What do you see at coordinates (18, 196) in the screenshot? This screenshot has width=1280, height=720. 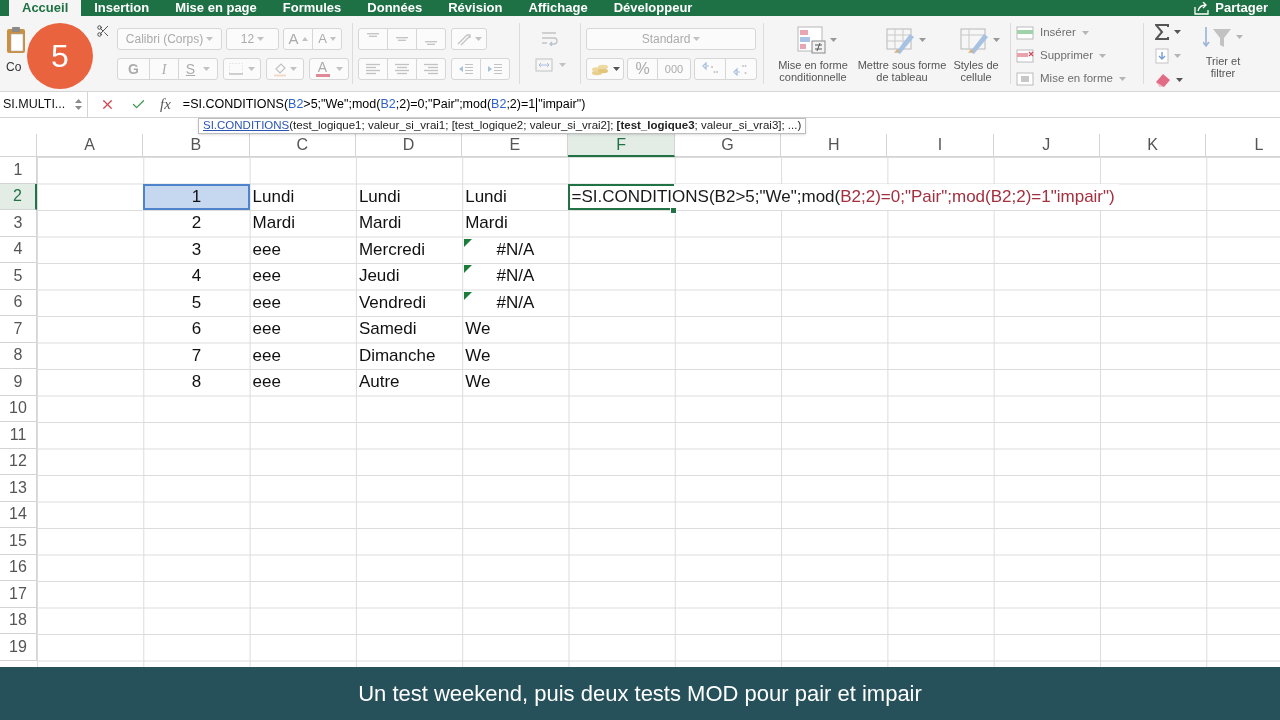 I see `row-header: 2` at bounding box center [18, 196].